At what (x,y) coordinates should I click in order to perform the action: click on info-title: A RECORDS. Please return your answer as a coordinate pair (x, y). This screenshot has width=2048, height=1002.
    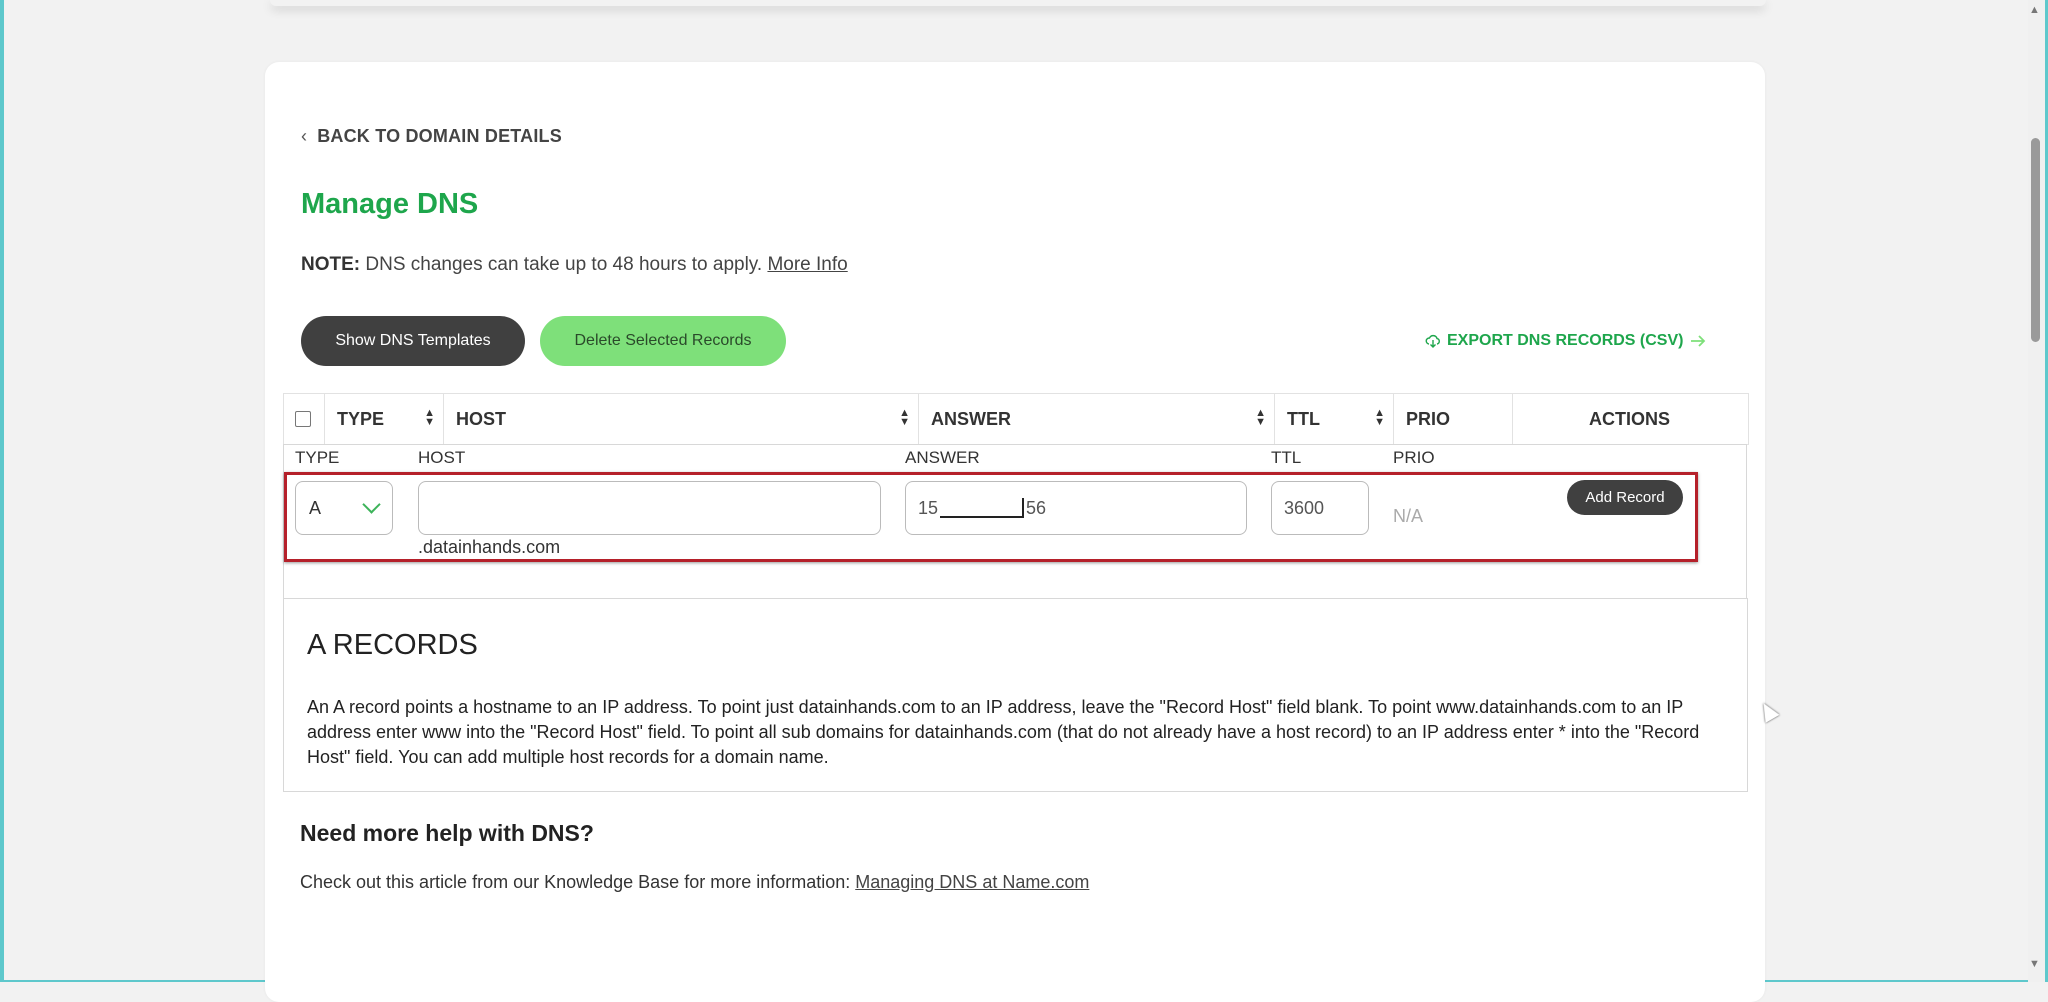
    Looking at the image, I should click on (392, 645).